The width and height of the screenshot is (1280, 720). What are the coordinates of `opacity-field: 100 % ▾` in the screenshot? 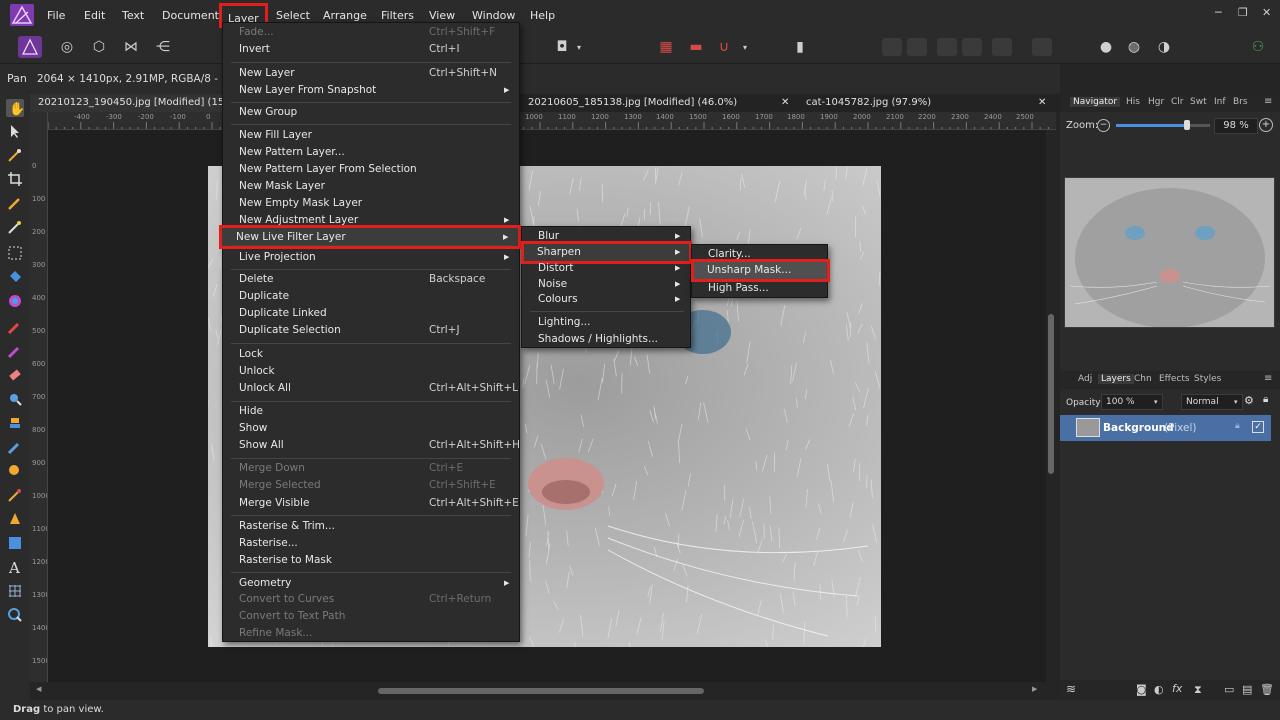 It's located at (1132, 402).